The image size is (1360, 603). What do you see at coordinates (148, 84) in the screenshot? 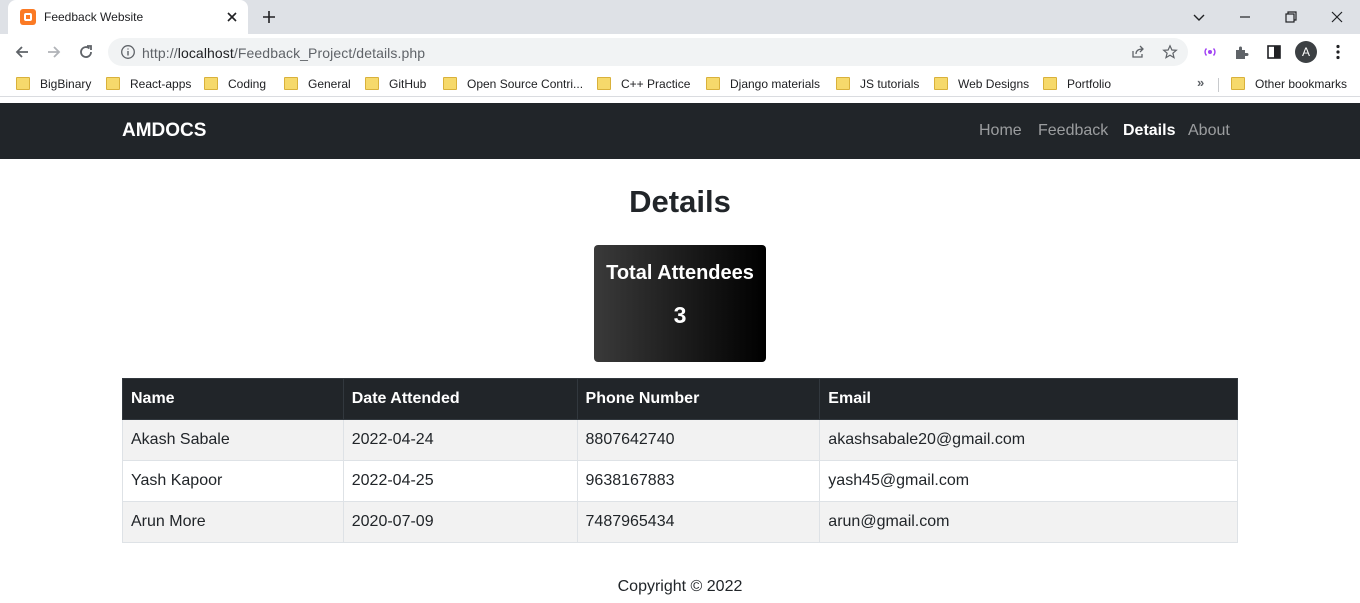
I see `bookmark-folder: React-apps` at bounding box center [148, 84].